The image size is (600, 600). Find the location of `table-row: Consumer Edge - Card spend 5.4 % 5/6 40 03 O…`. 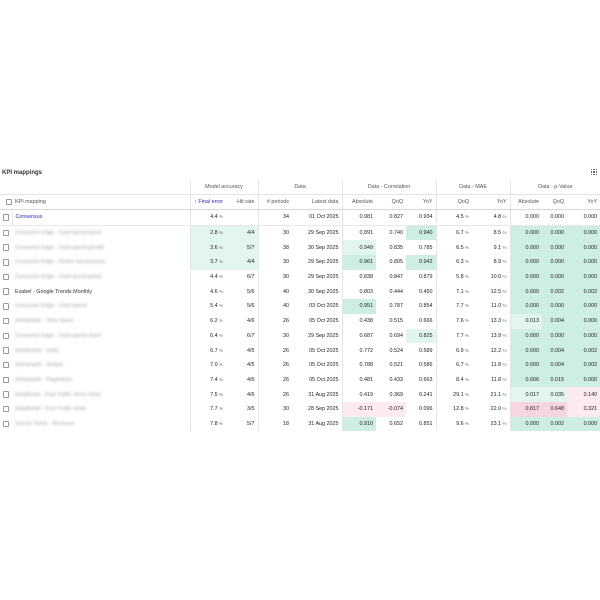

table-row: Consumer Edge - Card spend 5.4 % 5/6 40 03 O… is located at coordinates (300, 306).